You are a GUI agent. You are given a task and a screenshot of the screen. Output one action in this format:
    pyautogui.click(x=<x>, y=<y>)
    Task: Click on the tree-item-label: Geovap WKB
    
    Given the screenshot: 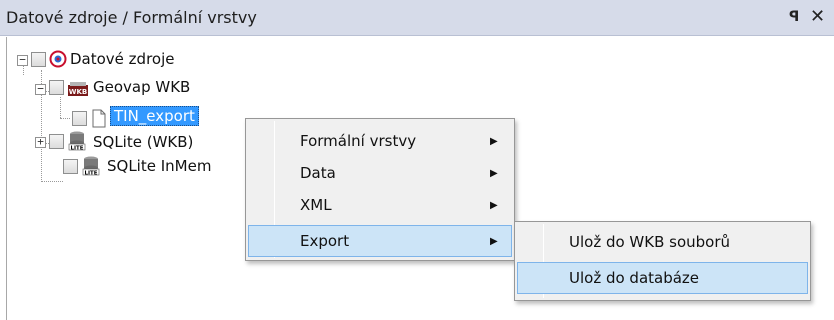 What is the action you would take?
    pyautogui.click(x=141, y=87)
    